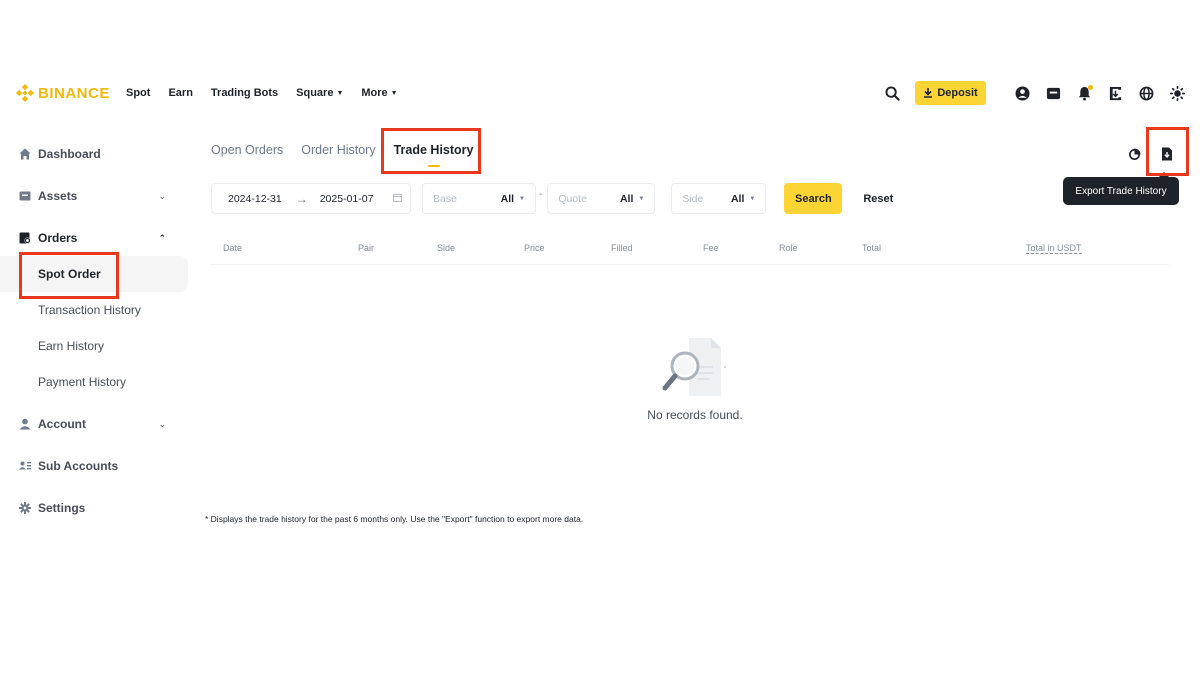 The image size is (1200, 675). What do you see at coordinates (162, 237) in the screenshot?
I see `chevron-up-icon: ⌃` at bounding box center [162, 237].